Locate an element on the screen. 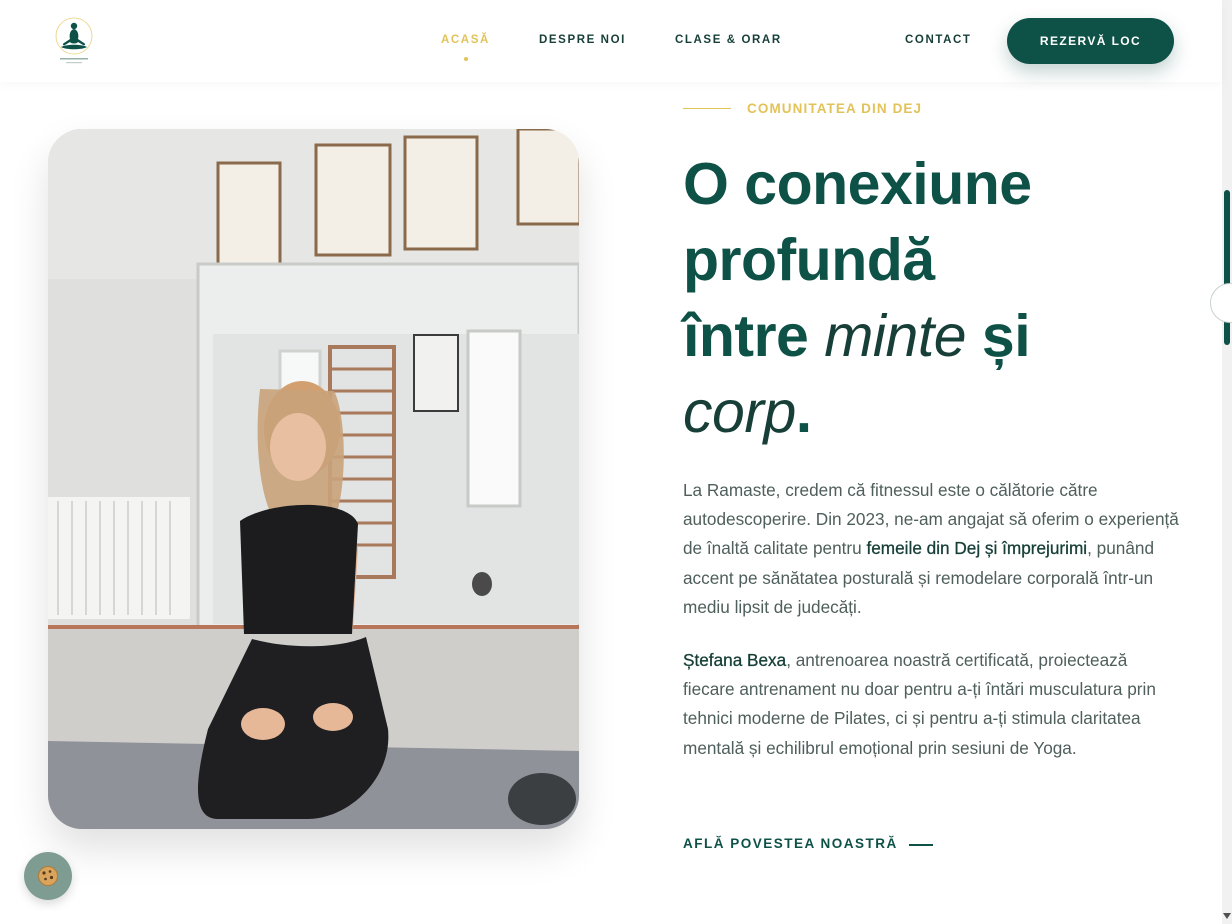 The image size is (1232, 924). cookie-settings-button is located at coordinates (48, 876).